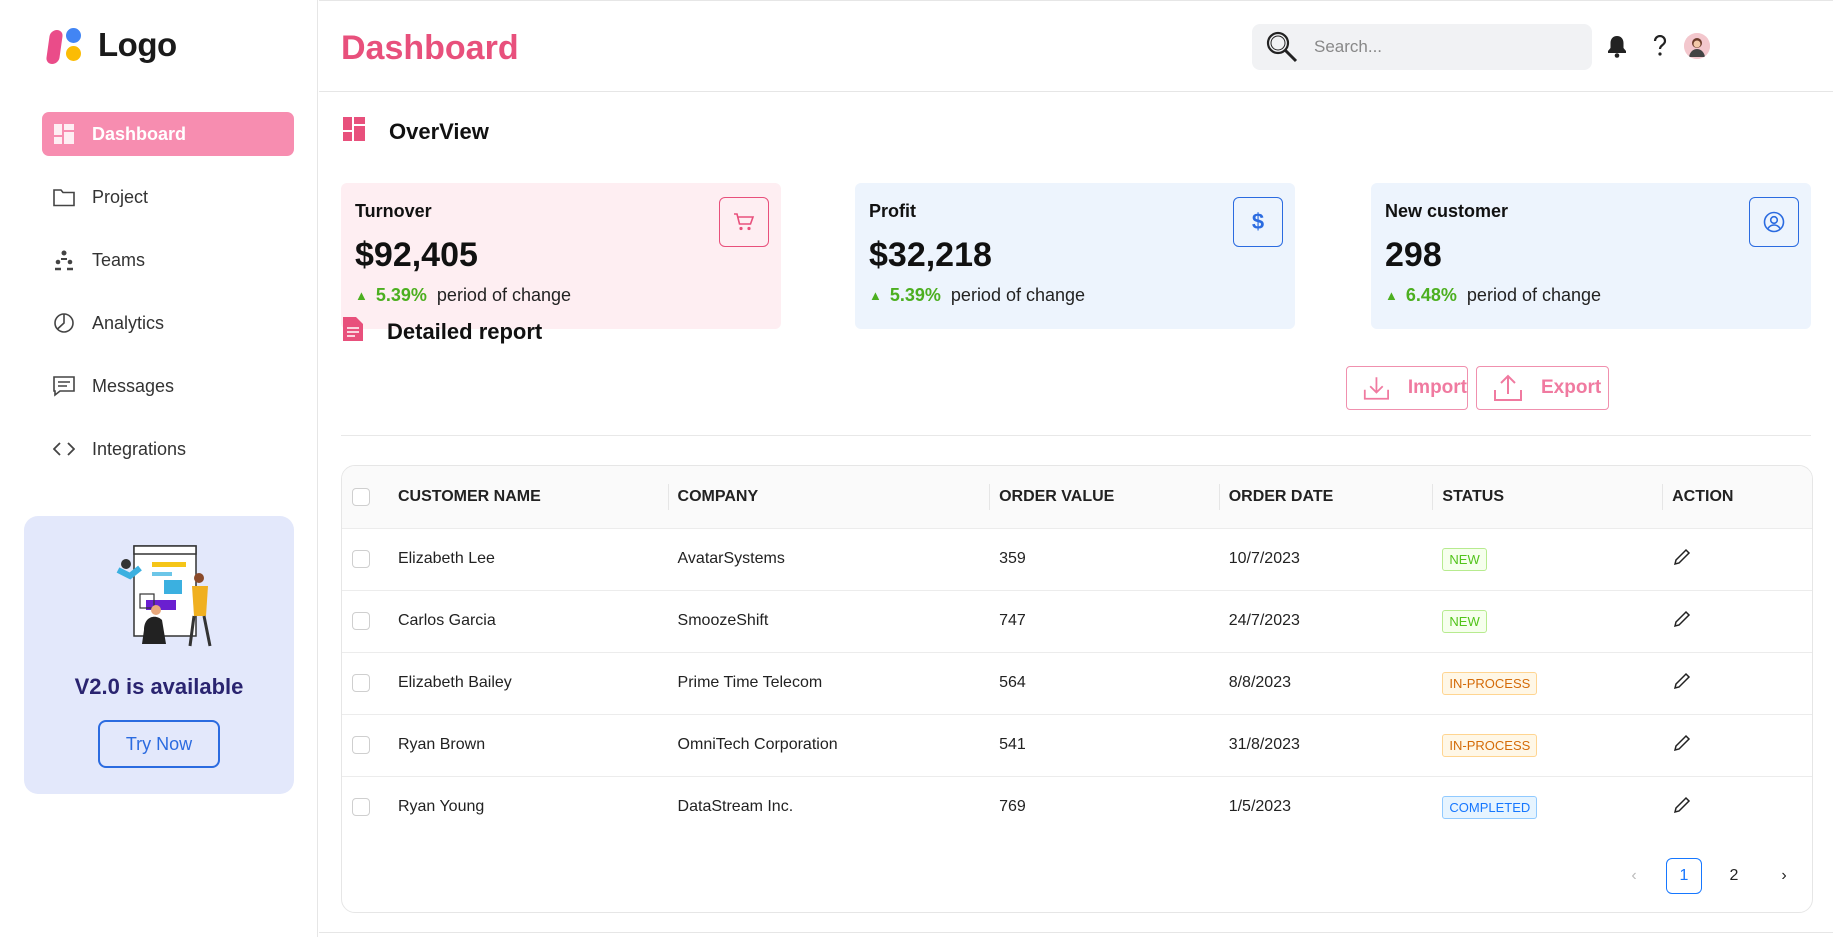  What do you see at coordinates (1325, 497) in the screenshot?
I see `column-header: ORDER DATE` at bounding box center [1325, 497].